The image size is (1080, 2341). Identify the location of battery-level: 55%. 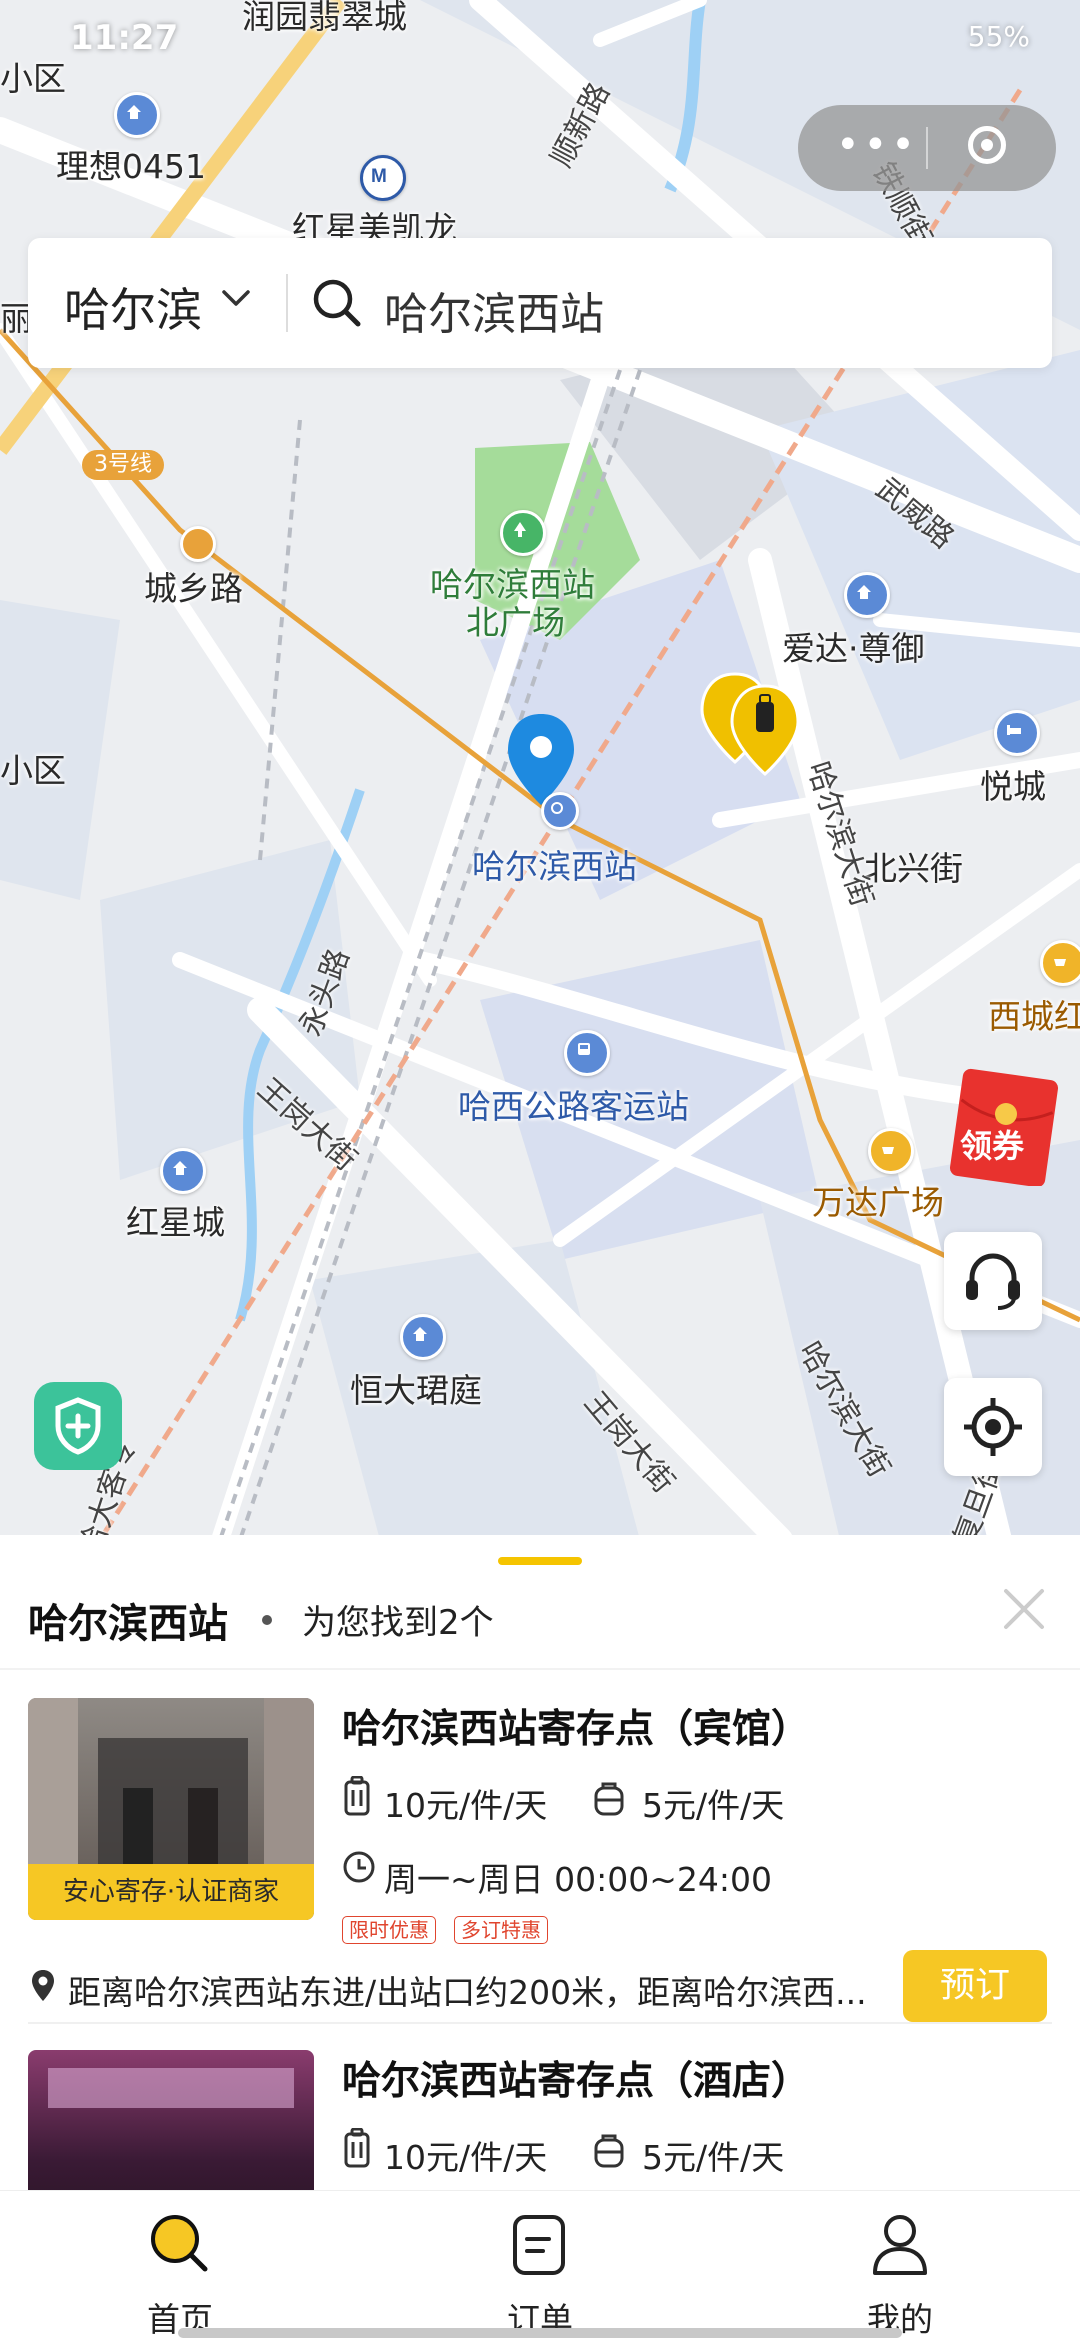
(998, 36).